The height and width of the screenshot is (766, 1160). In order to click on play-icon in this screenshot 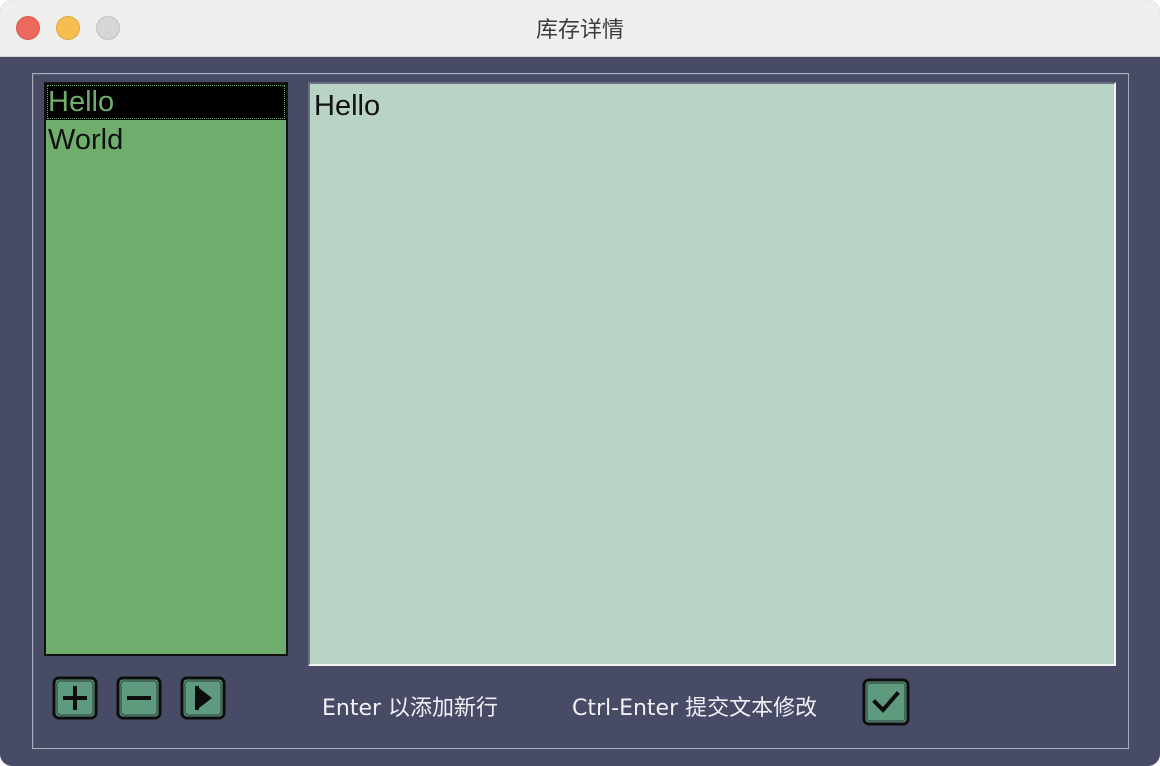, I will do `click(203, 698)`.